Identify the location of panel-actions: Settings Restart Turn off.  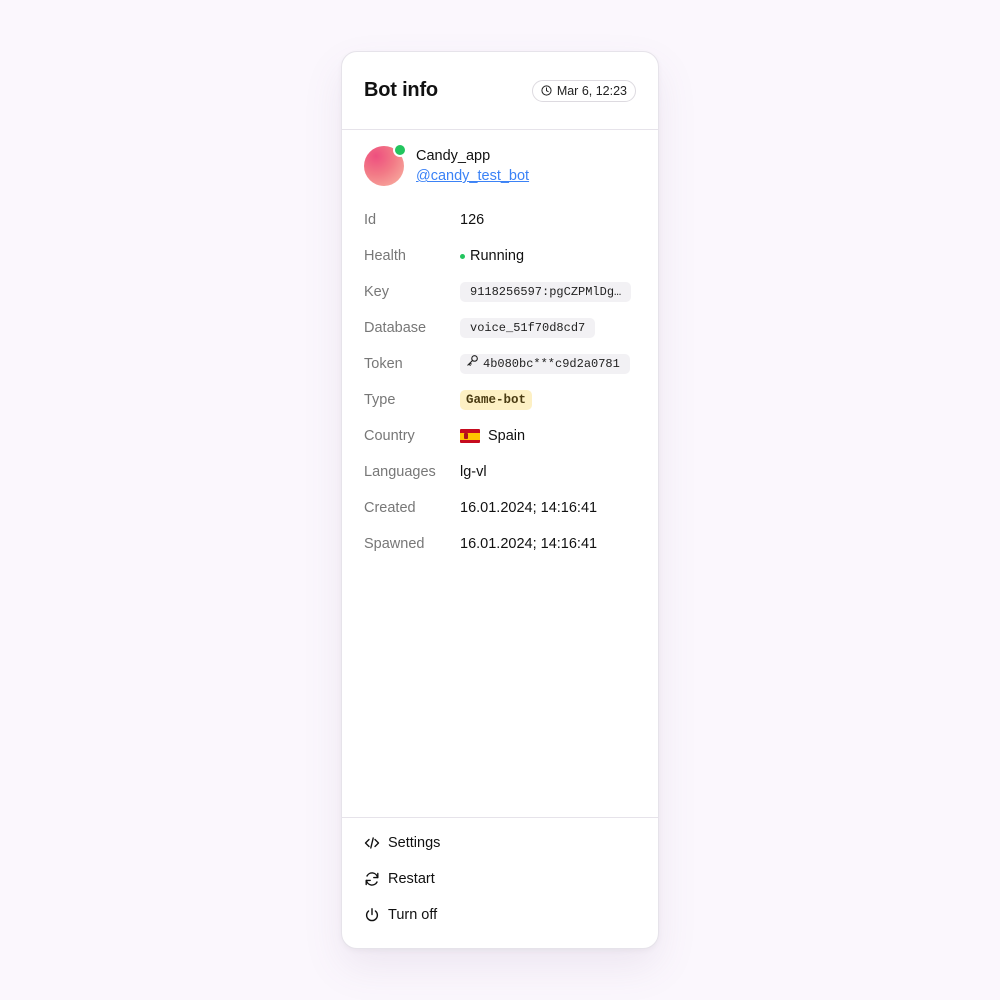
(500, 882).